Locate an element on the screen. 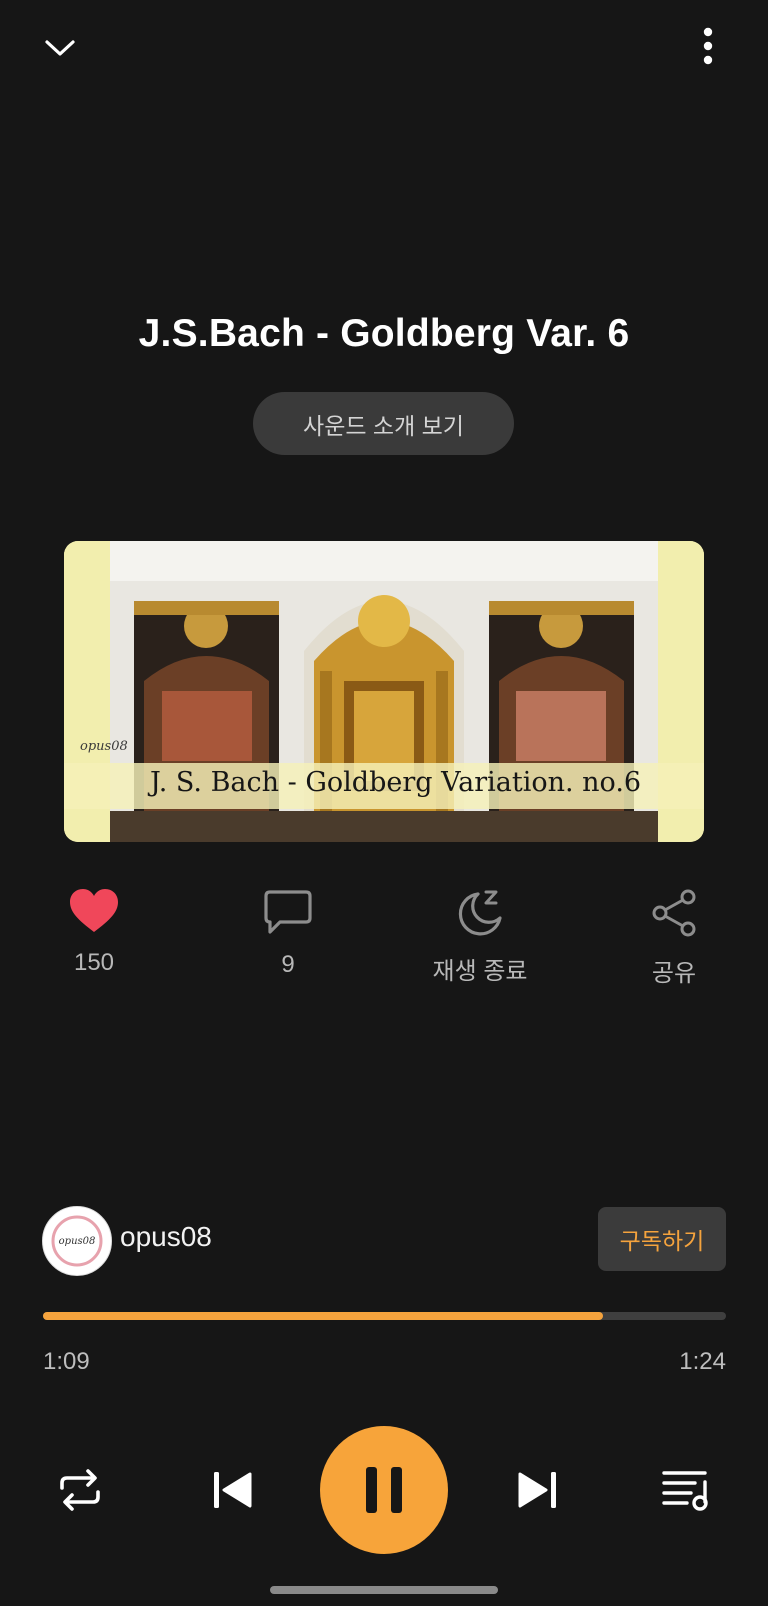 Image resolution: width=768 pixels, height=1606 pixels. next-button is located at coordinates (538, 1490).